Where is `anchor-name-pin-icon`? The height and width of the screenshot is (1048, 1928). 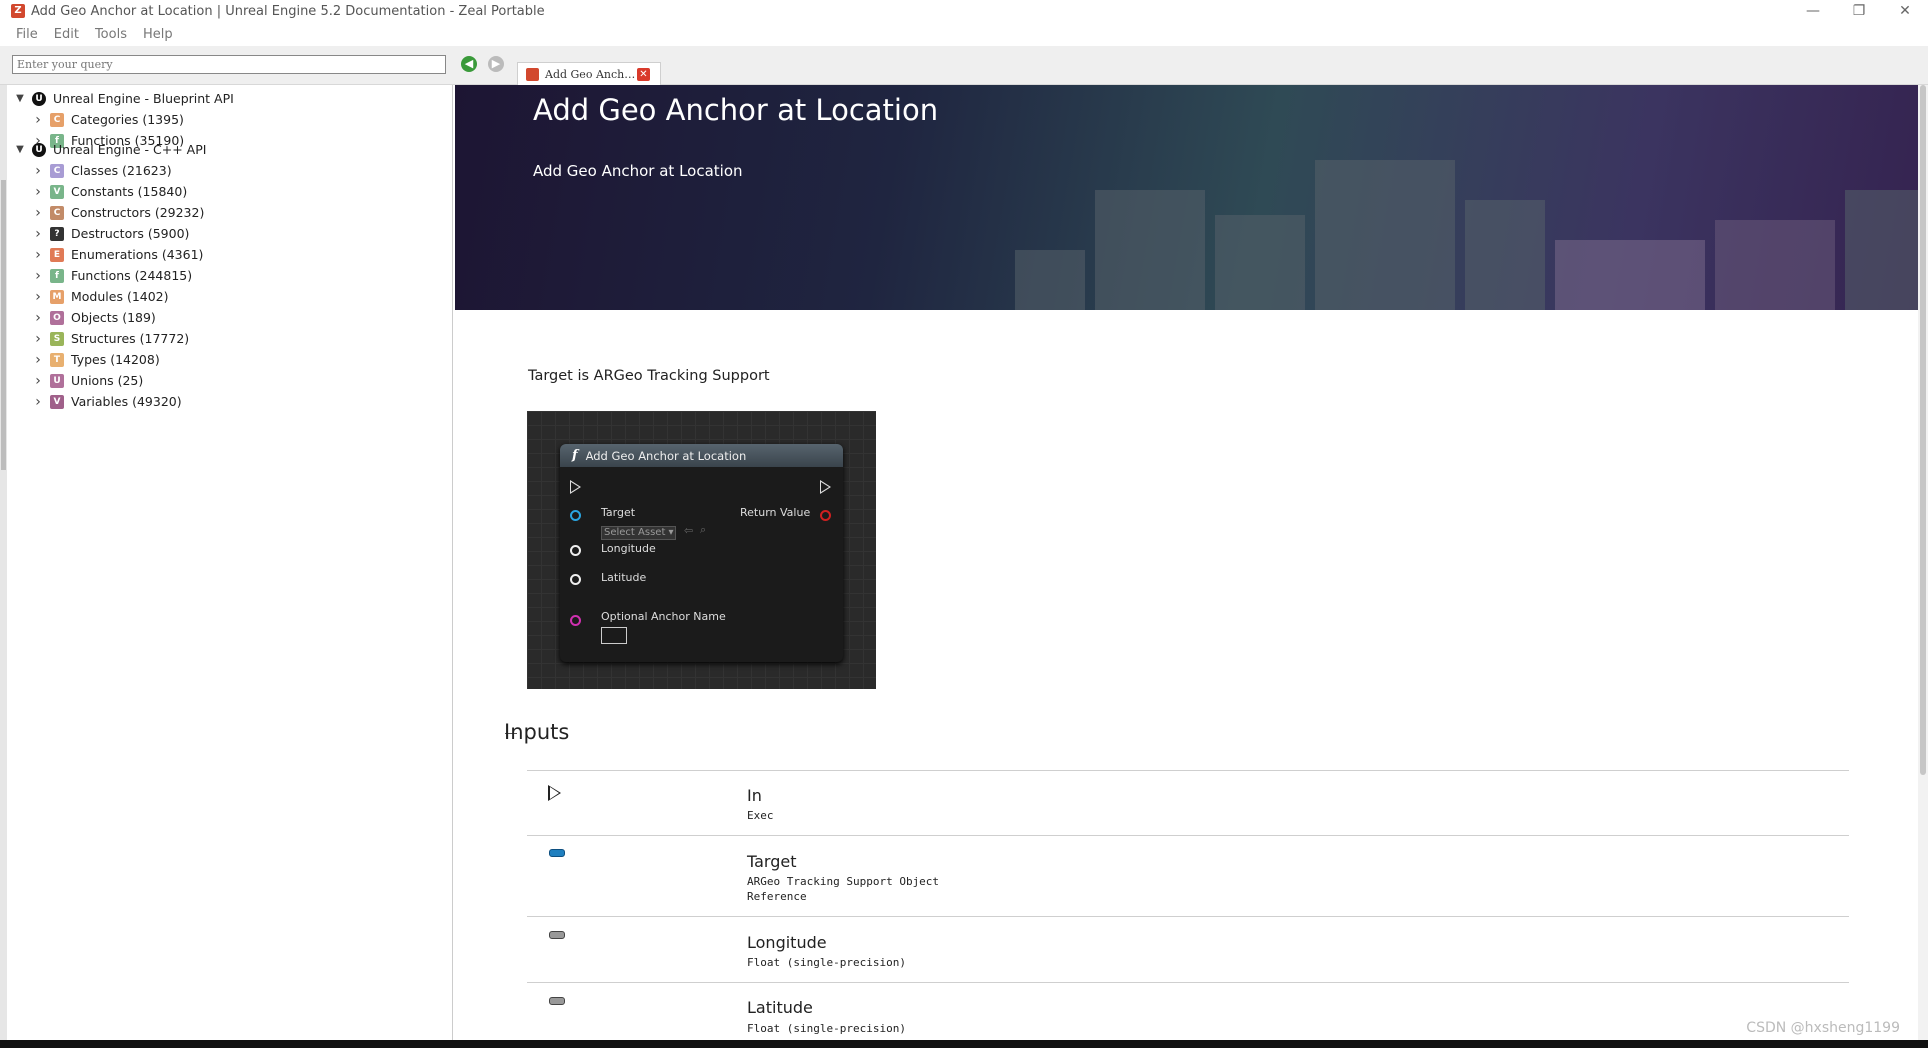 anchor-name-pin-icon is located at coordinates (575, 620).